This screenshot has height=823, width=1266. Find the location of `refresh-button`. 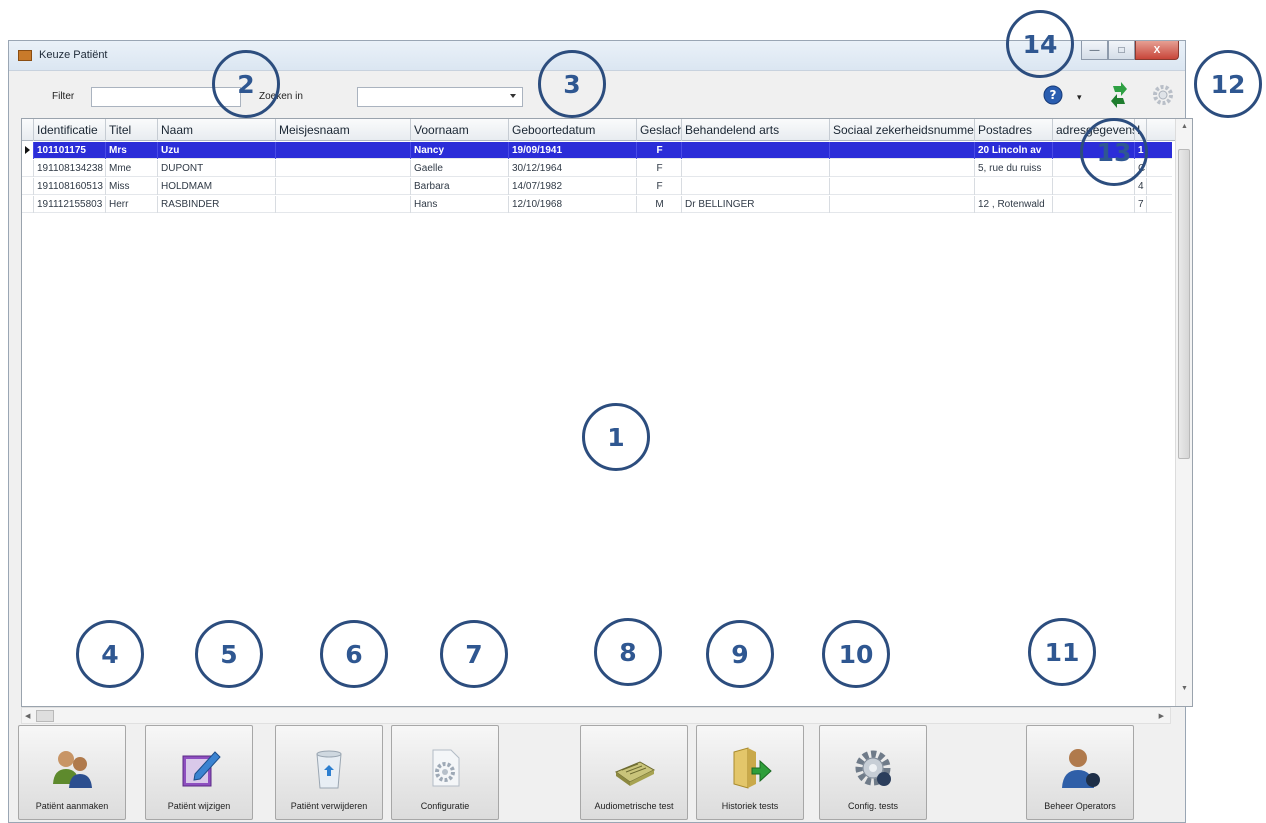

refresh-button is located at coordinates (1119, 95).